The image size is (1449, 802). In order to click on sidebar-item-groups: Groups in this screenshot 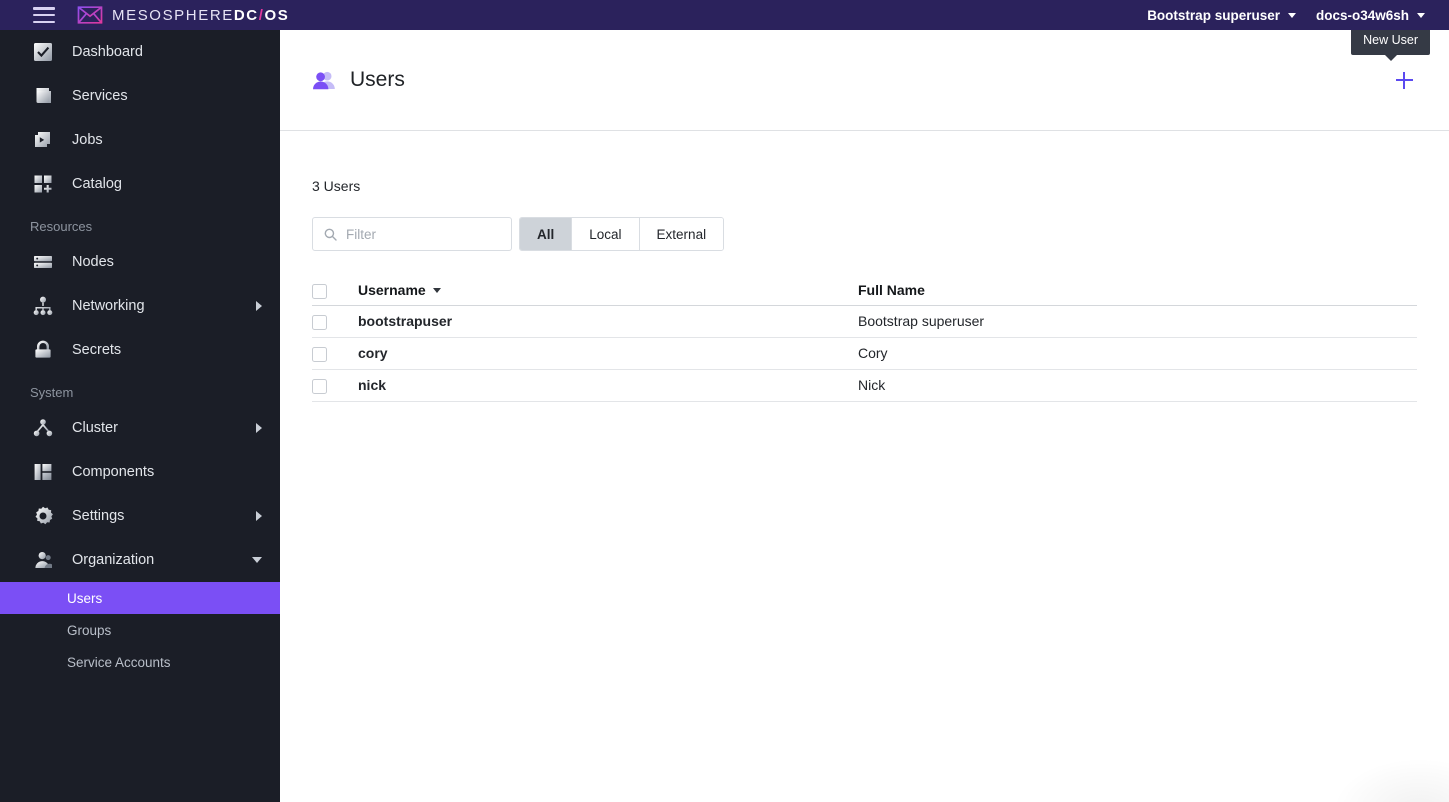, I will do `click(140, 630)`.